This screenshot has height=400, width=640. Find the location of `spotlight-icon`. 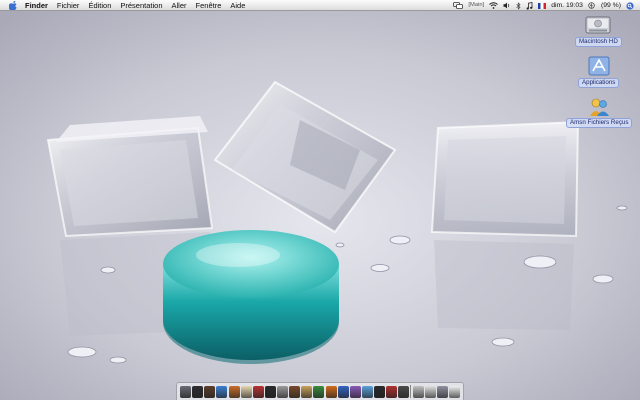

spotlight-icon is located at coordinates (630, 5).